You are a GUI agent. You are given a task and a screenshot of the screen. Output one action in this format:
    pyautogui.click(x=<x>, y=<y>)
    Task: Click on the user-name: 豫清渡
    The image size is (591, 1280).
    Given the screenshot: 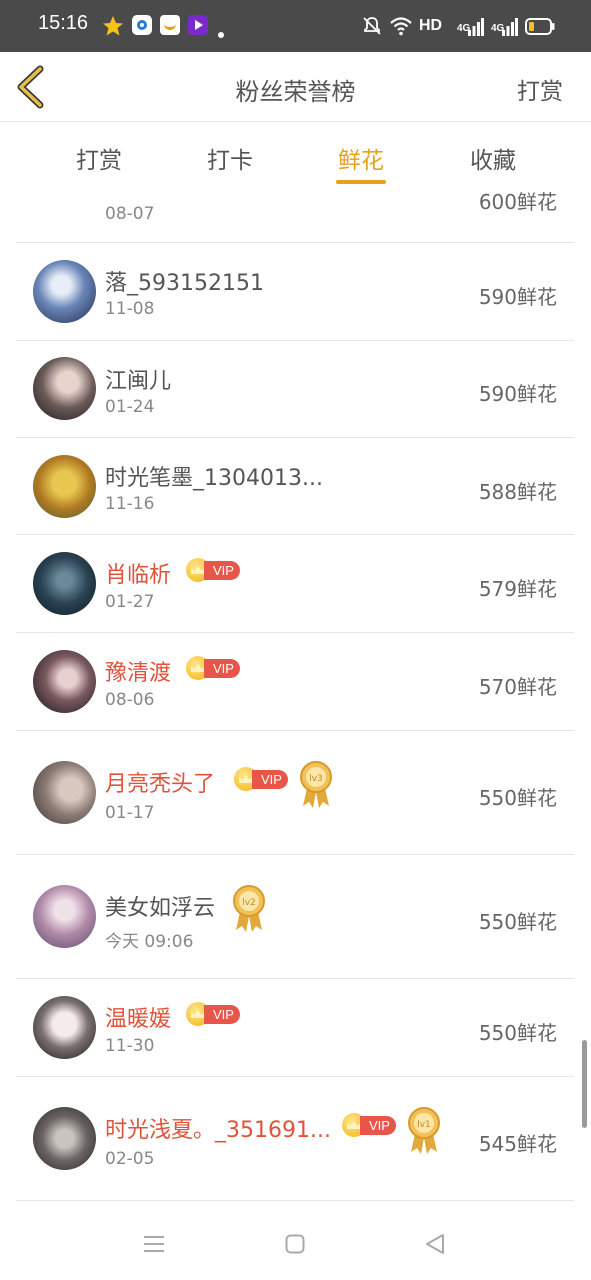 What is the action you would take?
    pyautogui.click(x=138, y=673)
    